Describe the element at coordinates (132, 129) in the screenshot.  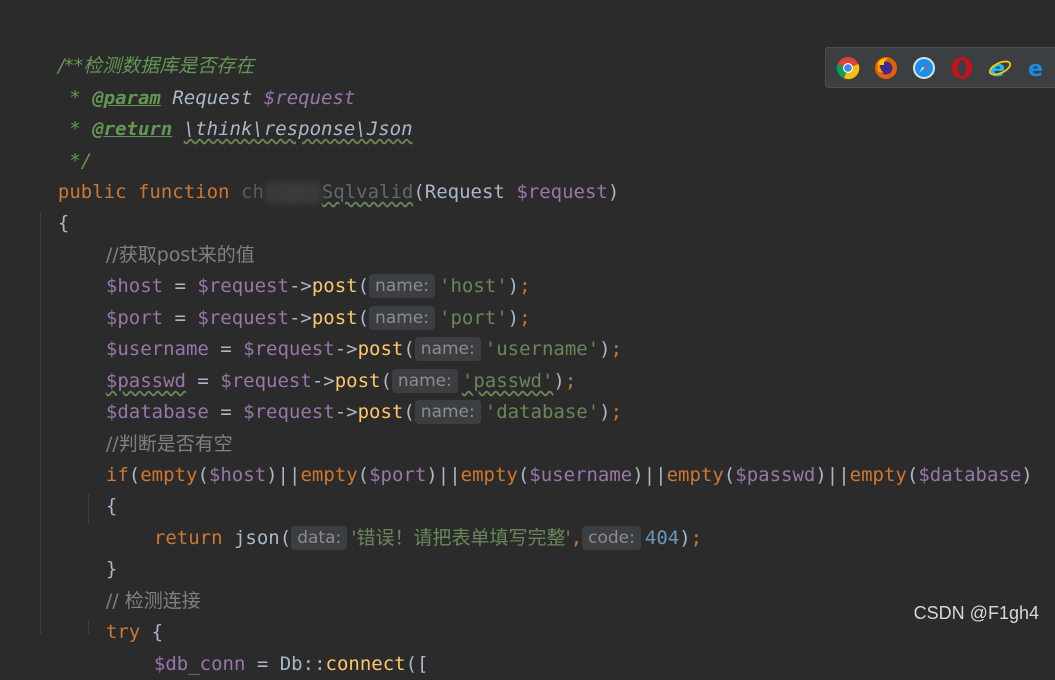
I see `doc-return-tag: @return` at that location.